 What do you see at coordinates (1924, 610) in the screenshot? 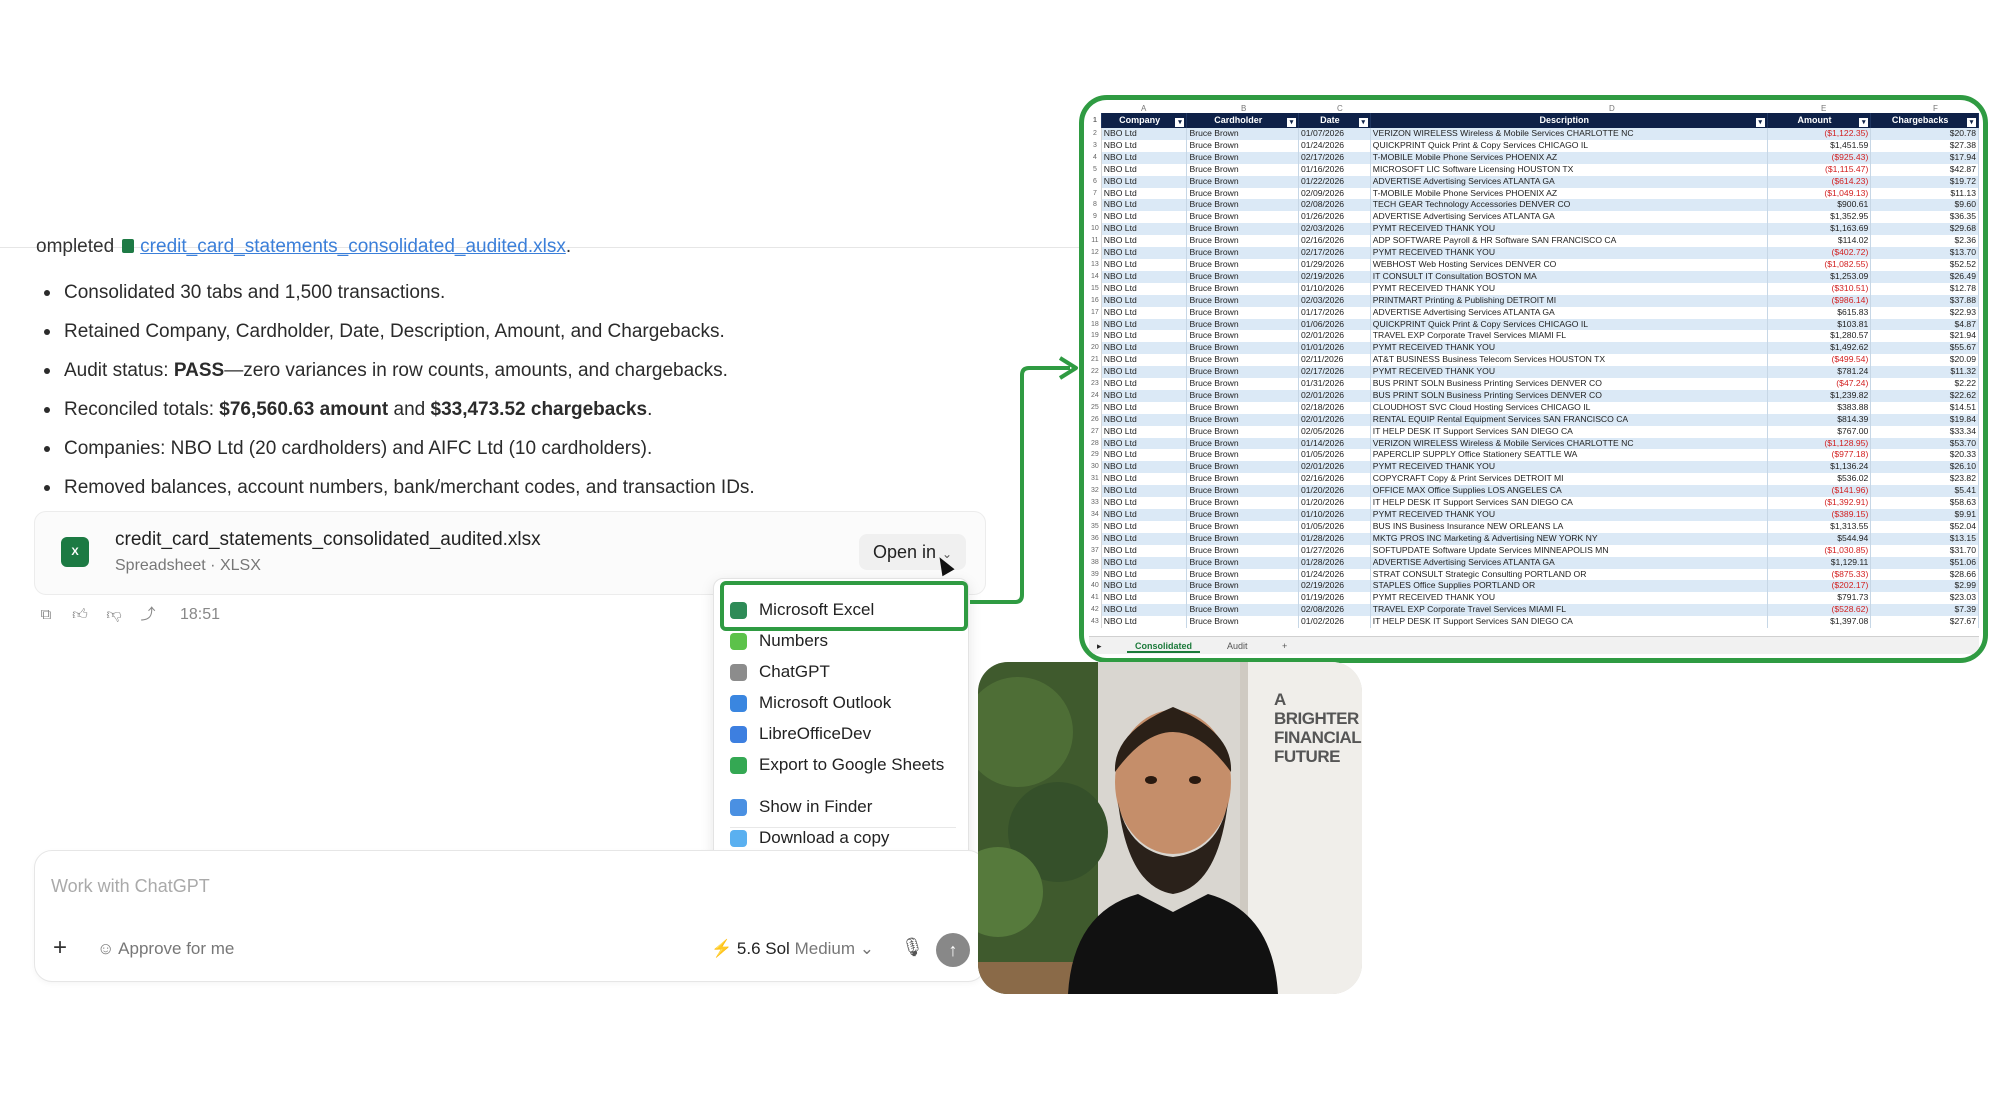
I see `table-cell: $7.39` at bounding box center [1924, 610].